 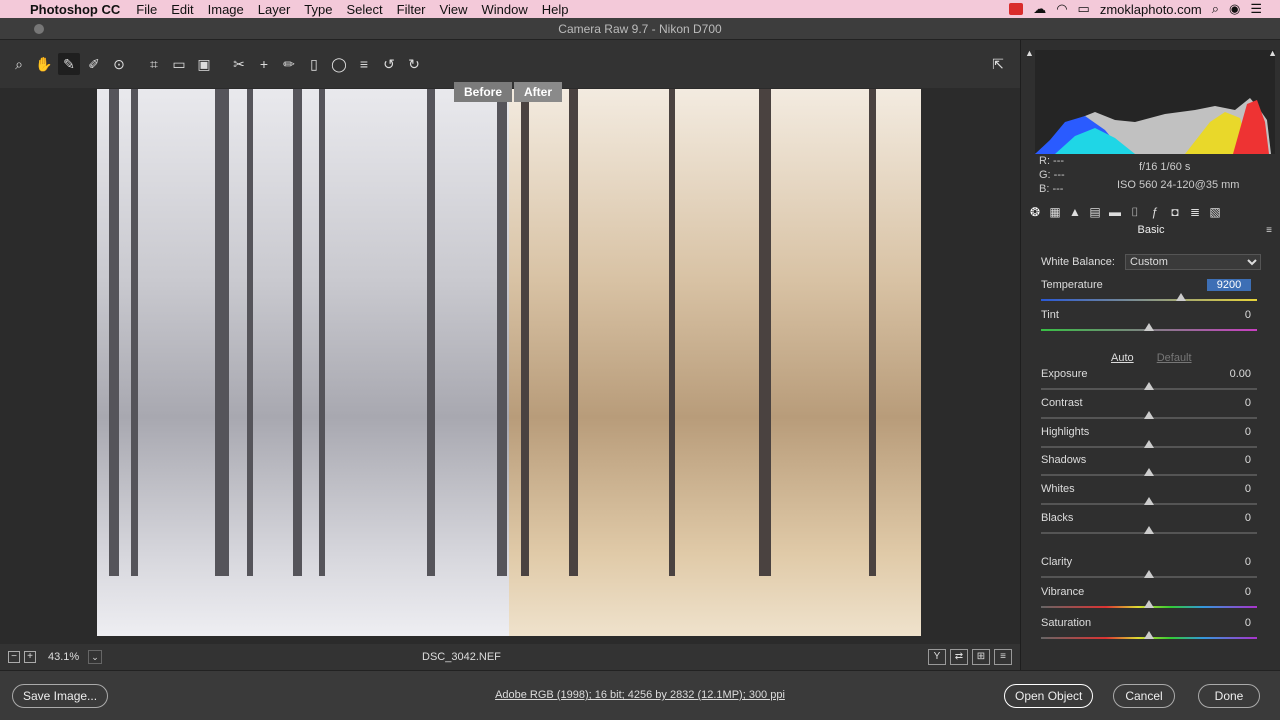 I want to click on default-link: Default, so click(x=1174, y=358).